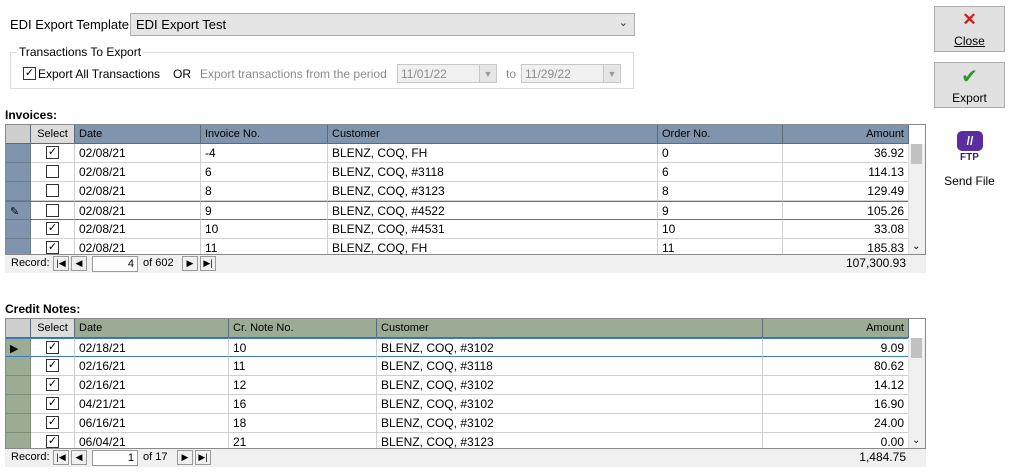  Describe the element at coordinates (836, 347) in the screenshot. I see `amount-cell: 9.09` at that location.